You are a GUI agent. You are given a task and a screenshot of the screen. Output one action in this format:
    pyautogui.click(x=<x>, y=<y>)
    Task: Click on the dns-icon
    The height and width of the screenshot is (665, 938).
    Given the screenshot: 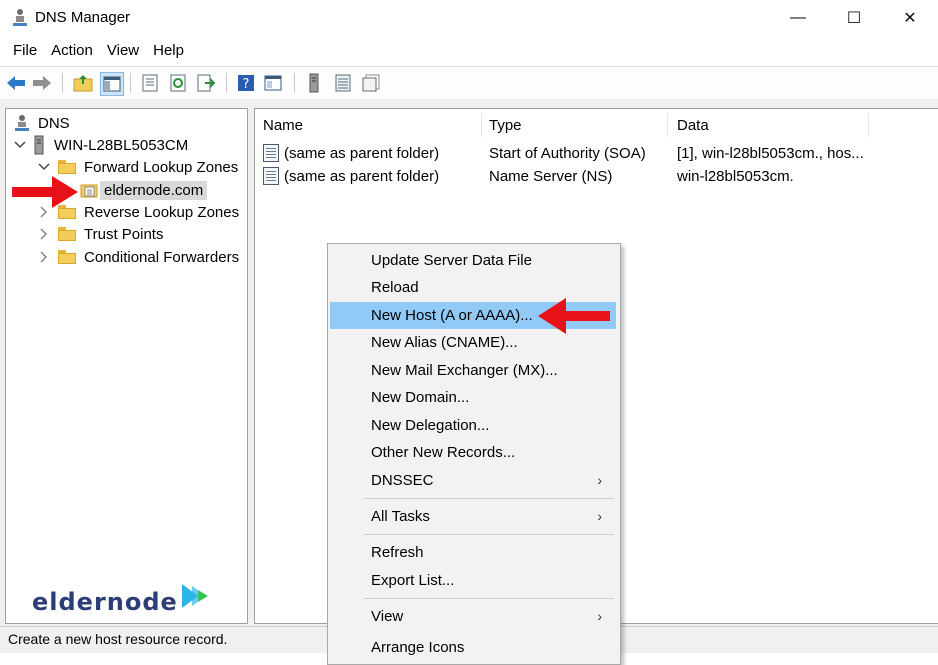 What is the action you would take?
    pyautogui.click(x=22, y=123)
    